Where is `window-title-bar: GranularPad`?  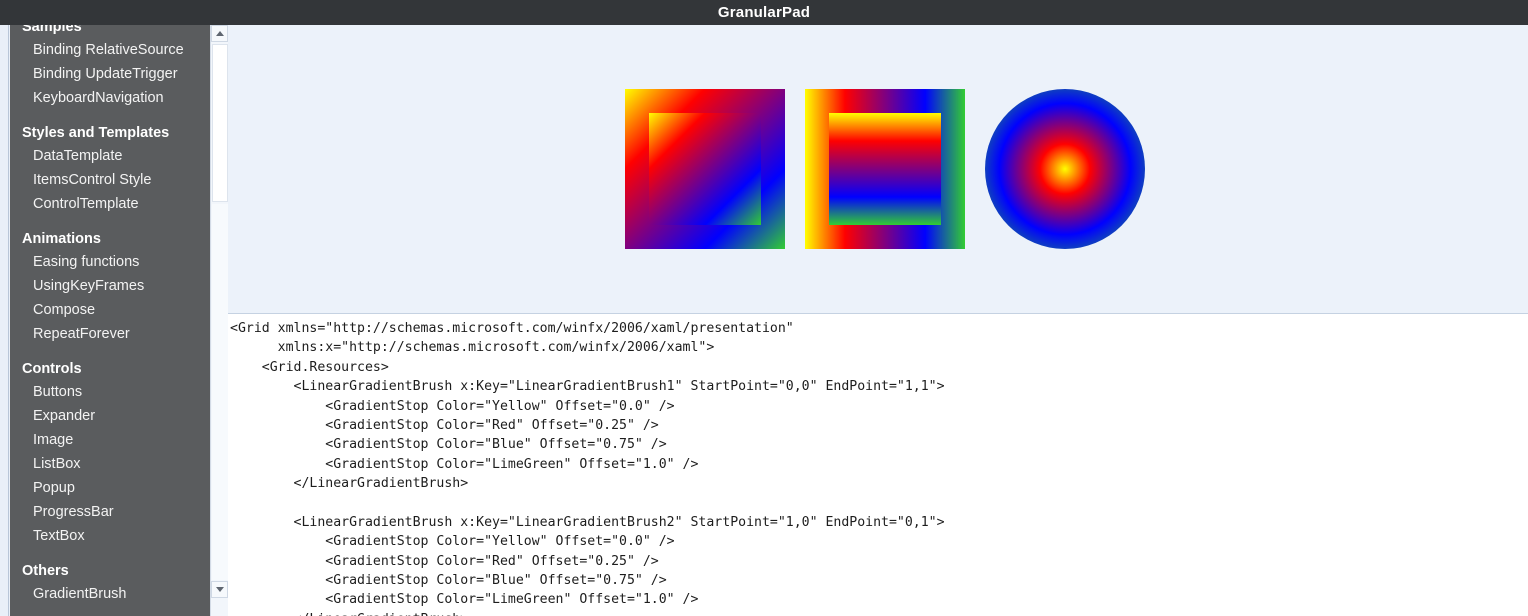
window-title-bar: GranularPad is located at coordinates (764, 12).